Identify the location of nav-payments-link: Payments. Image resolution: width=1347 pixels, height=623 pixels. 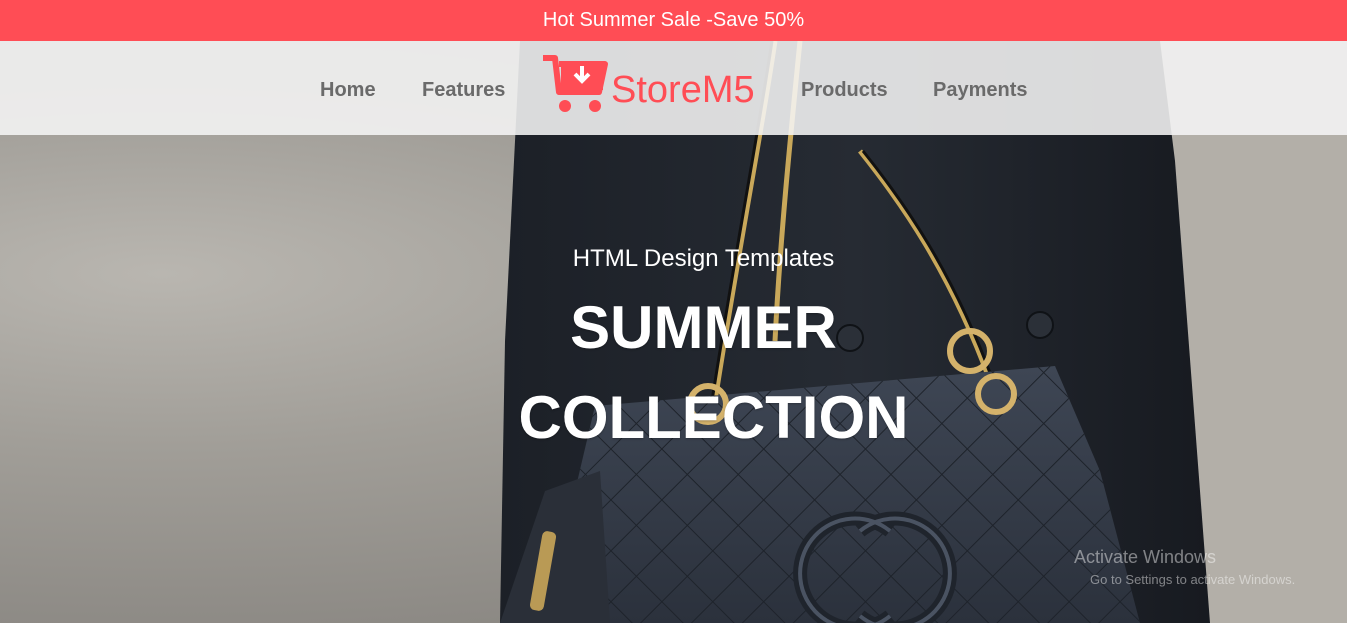
(980, 90).